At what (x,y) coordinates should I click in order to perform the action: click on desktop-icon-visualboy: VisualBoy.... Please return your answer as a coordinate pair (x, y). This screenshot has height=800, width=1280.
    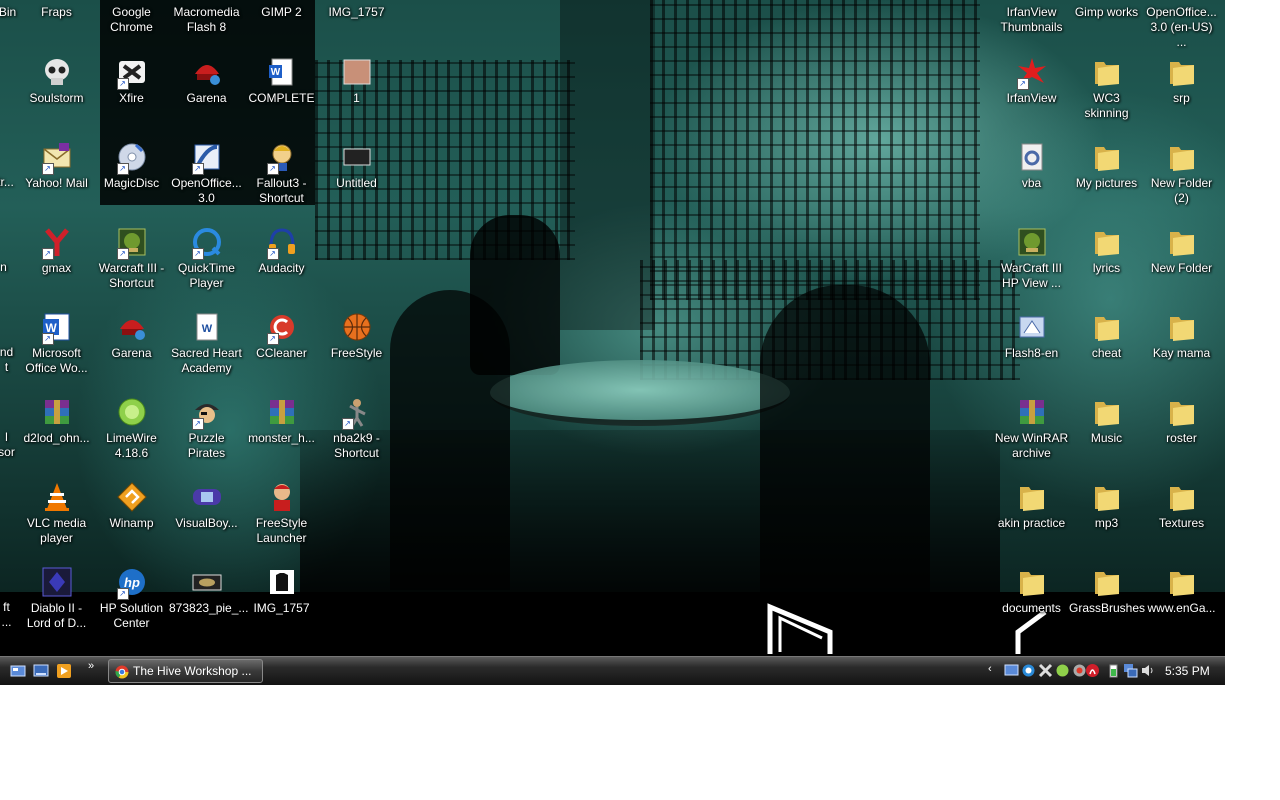
    Looking at the image, I should click on (206, 506).